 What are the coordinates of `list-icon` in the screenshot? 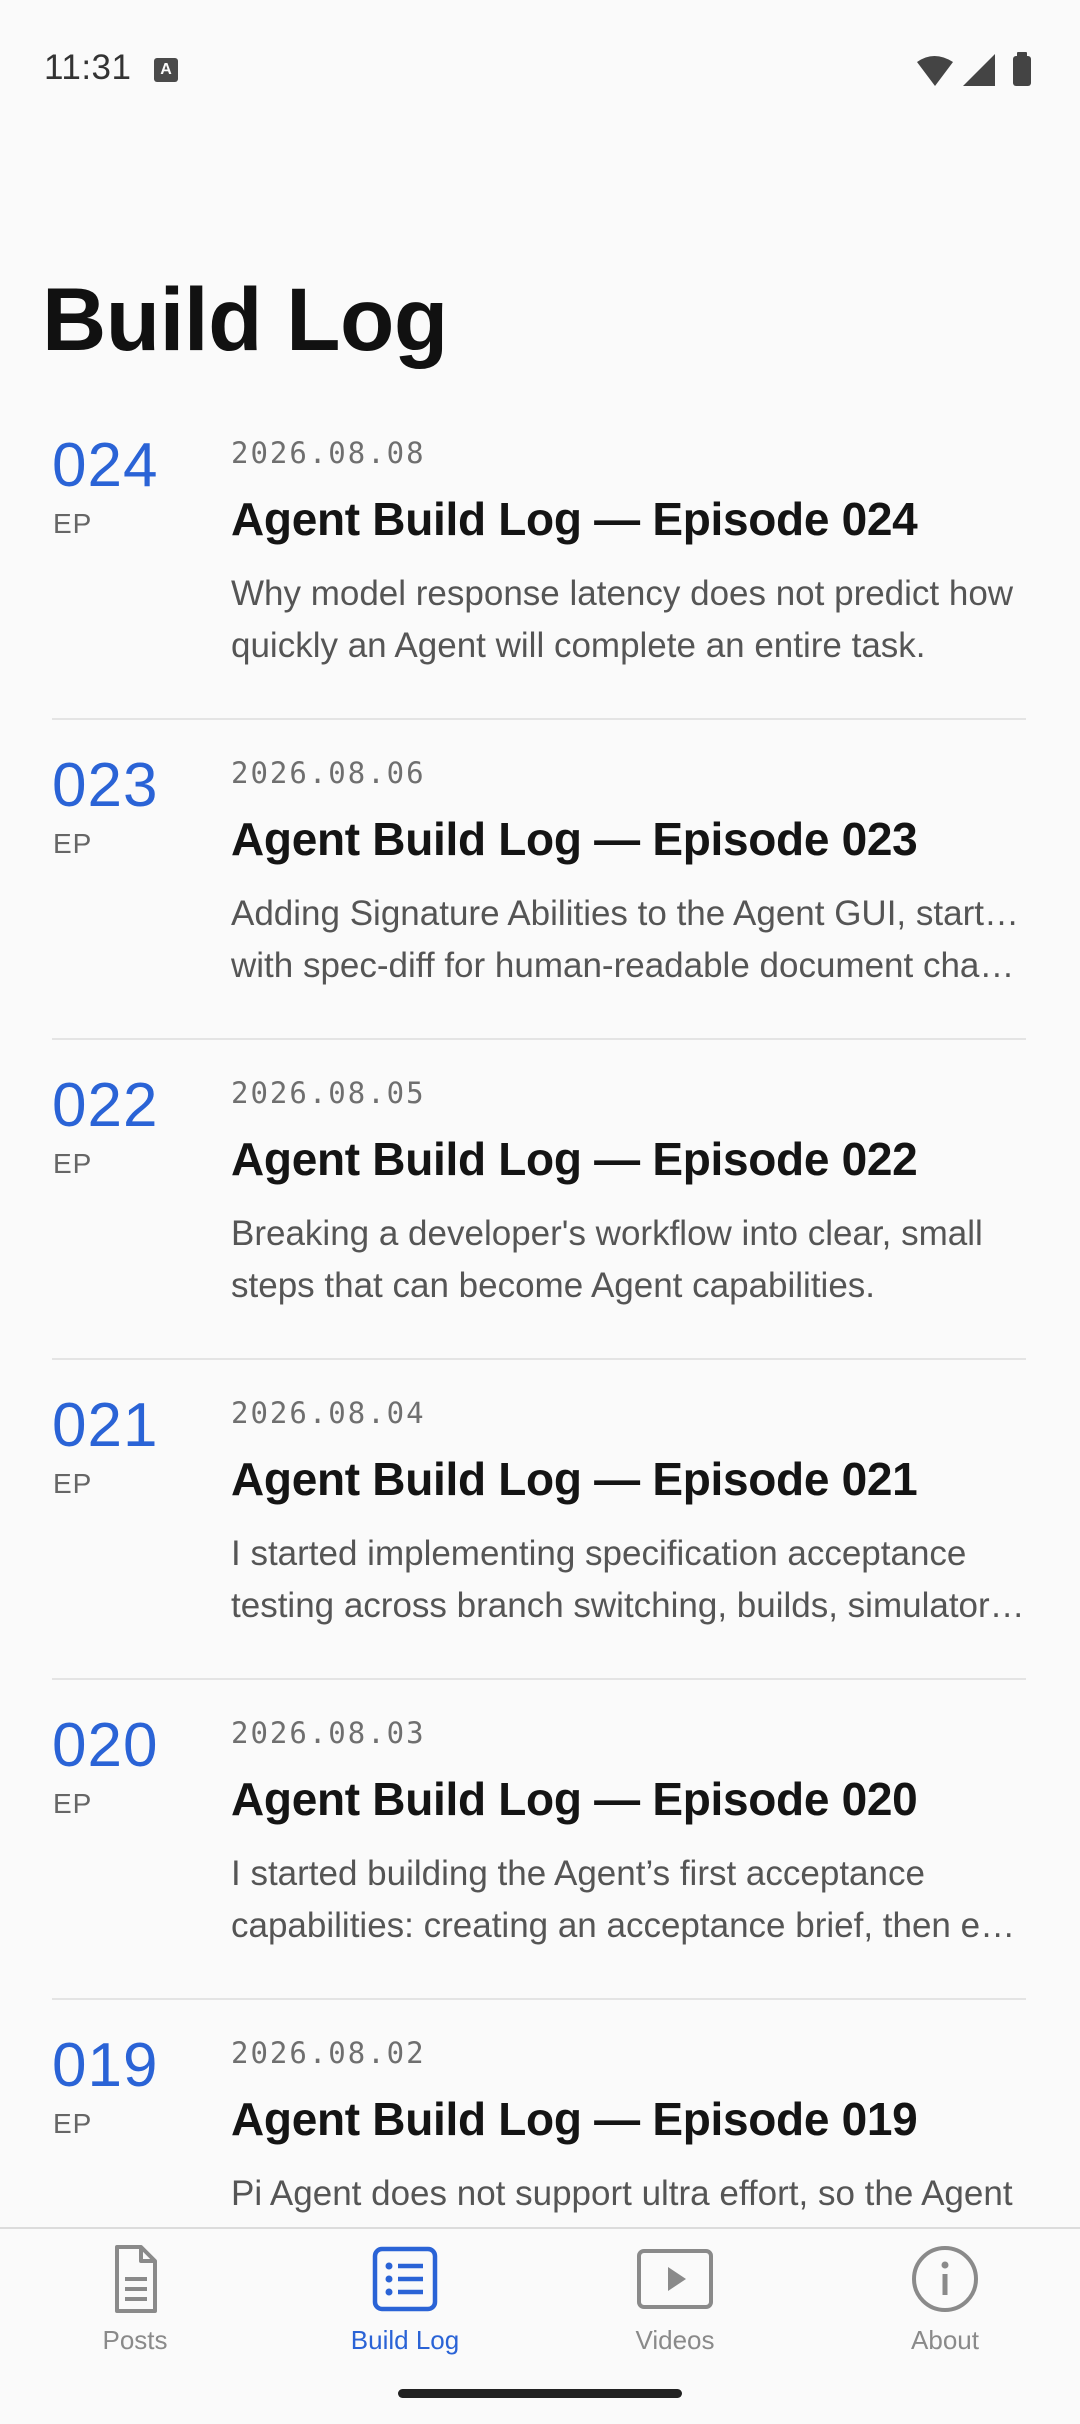 It's located at (405, 2279).